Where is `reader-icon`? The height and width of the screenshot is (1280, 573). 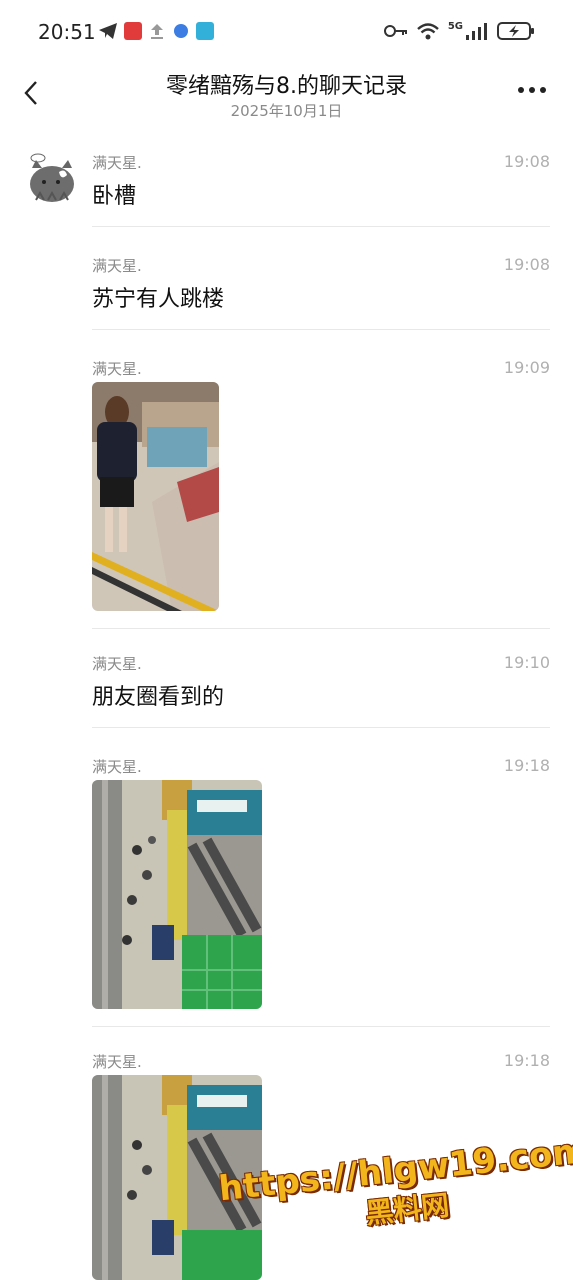
reader-icon is located at coordinates (205, 31).